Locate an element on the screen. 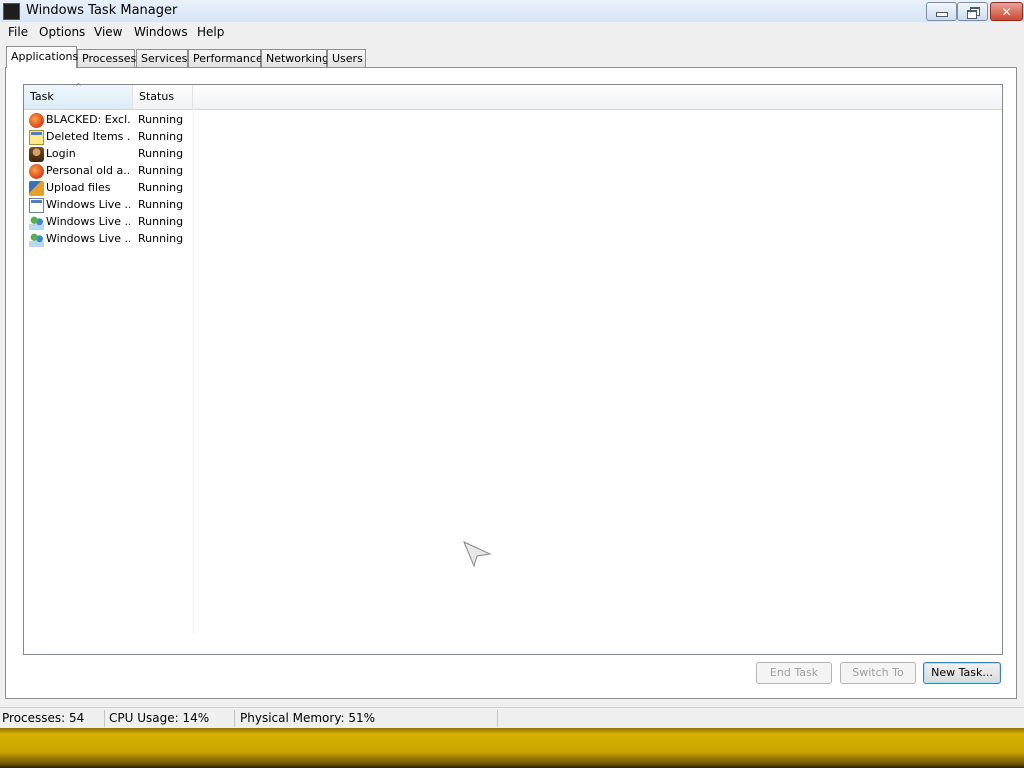 This screenshot has height=768, width=1024. list-item: Deleted Items ... Running is located at coordinates (513, 137).